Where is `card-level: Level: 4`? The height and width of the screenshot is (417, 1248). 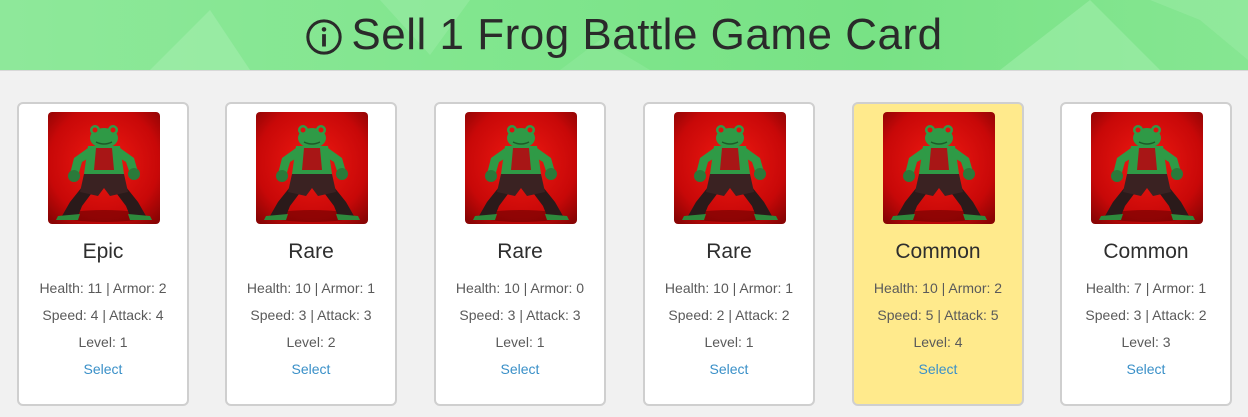
card-level: Level: 4 is located at coordinates (938, 342).